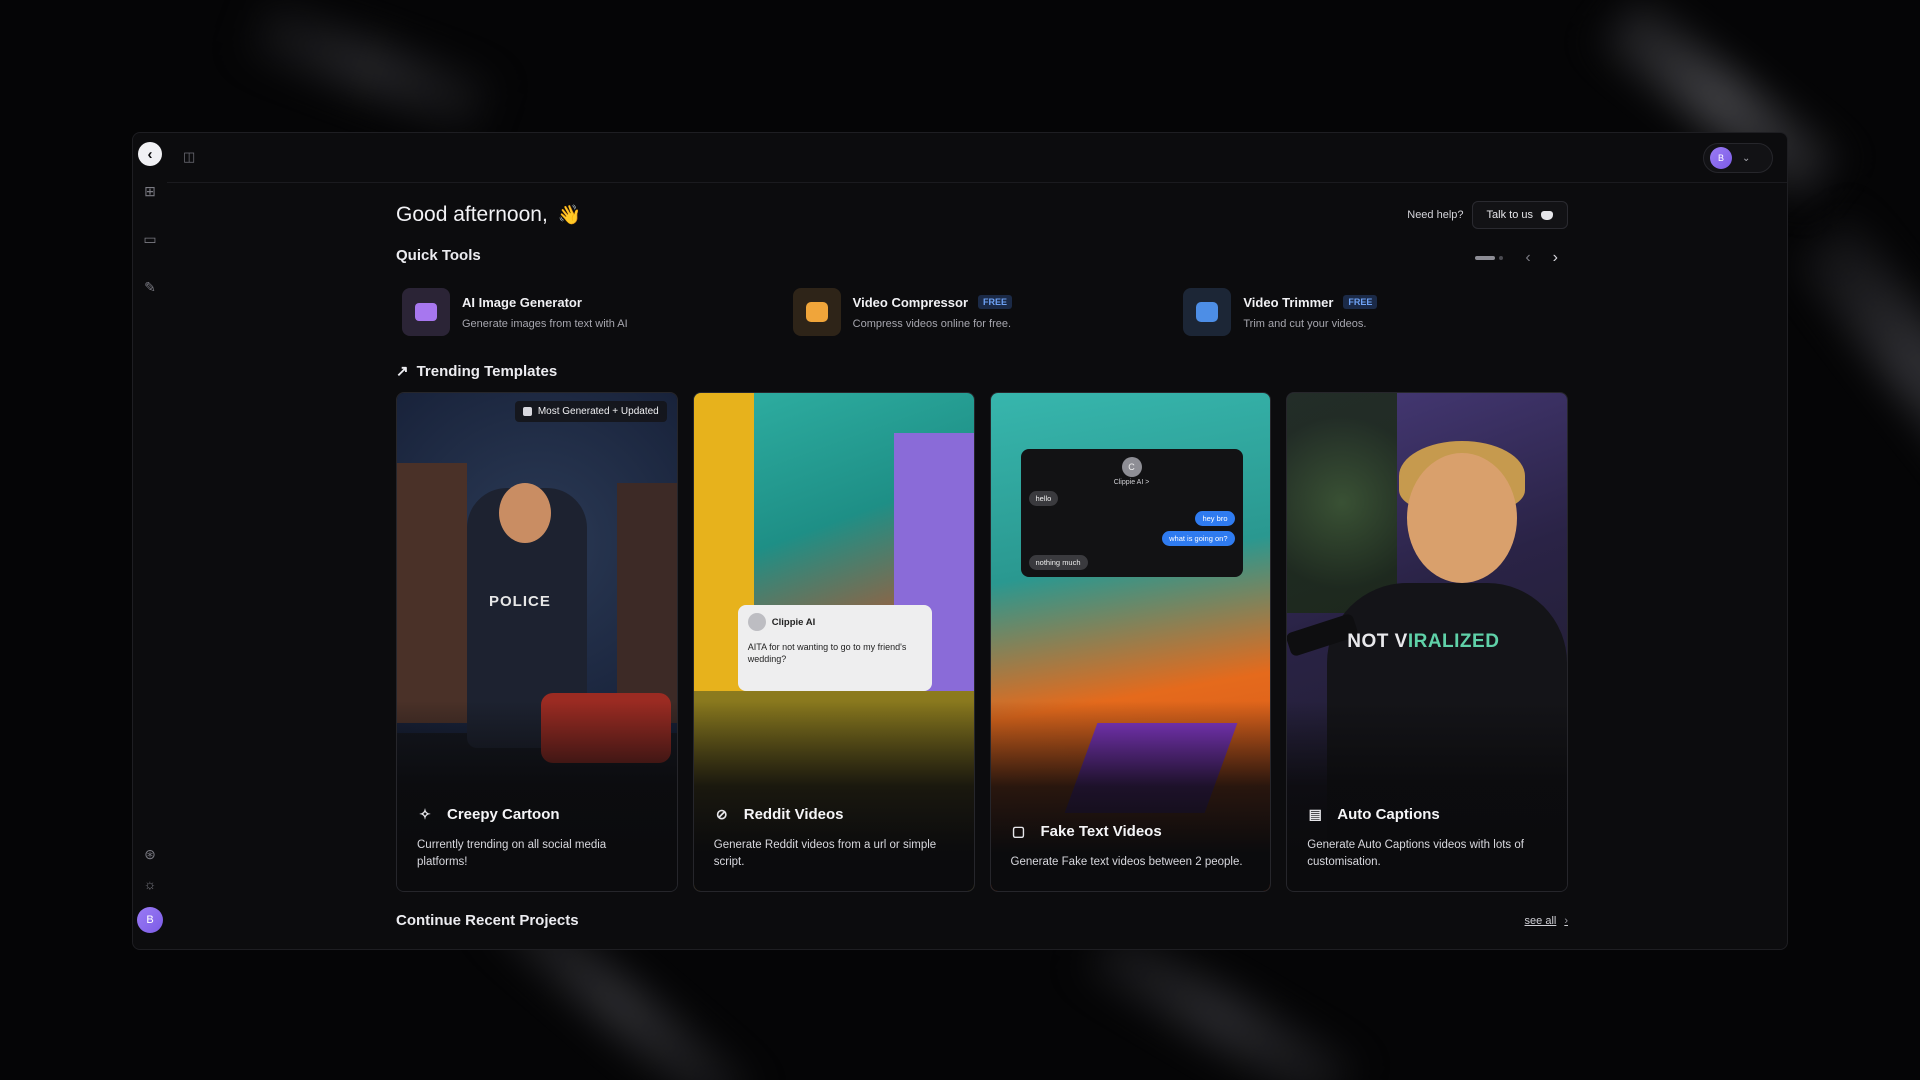 This screenshot has height=1080, width=1920. I want to click on sidebar: ‹ ⊞ ▭ ✎ ⊛ ☼ B, so click(150, 541).